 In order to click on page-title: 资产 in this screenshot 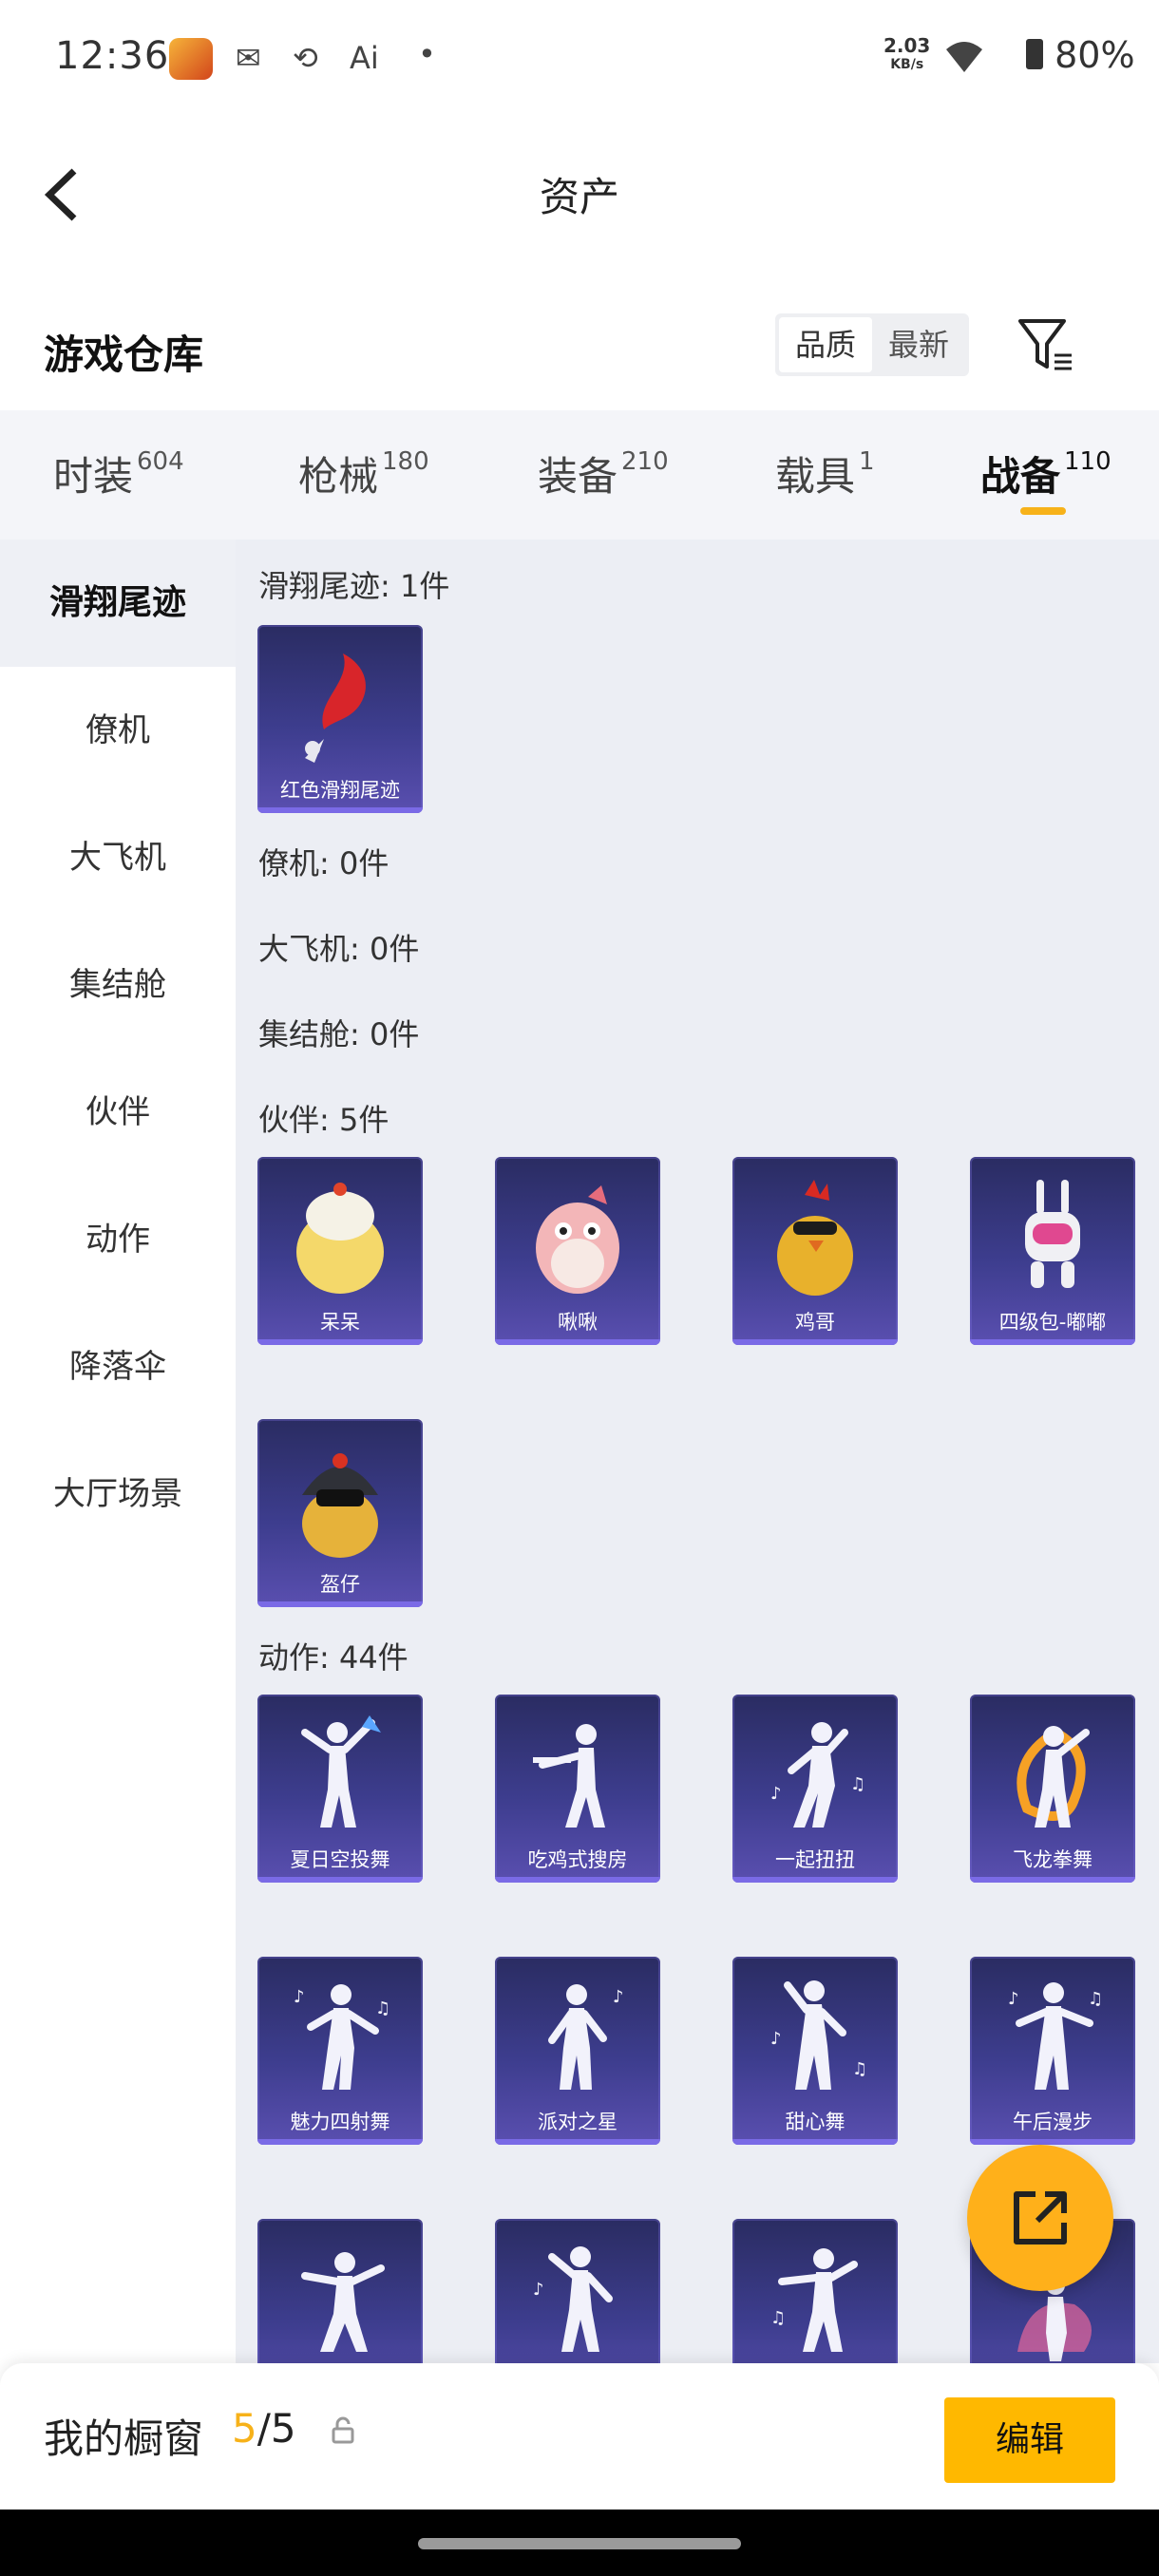, I will do `click(579, 197)`.